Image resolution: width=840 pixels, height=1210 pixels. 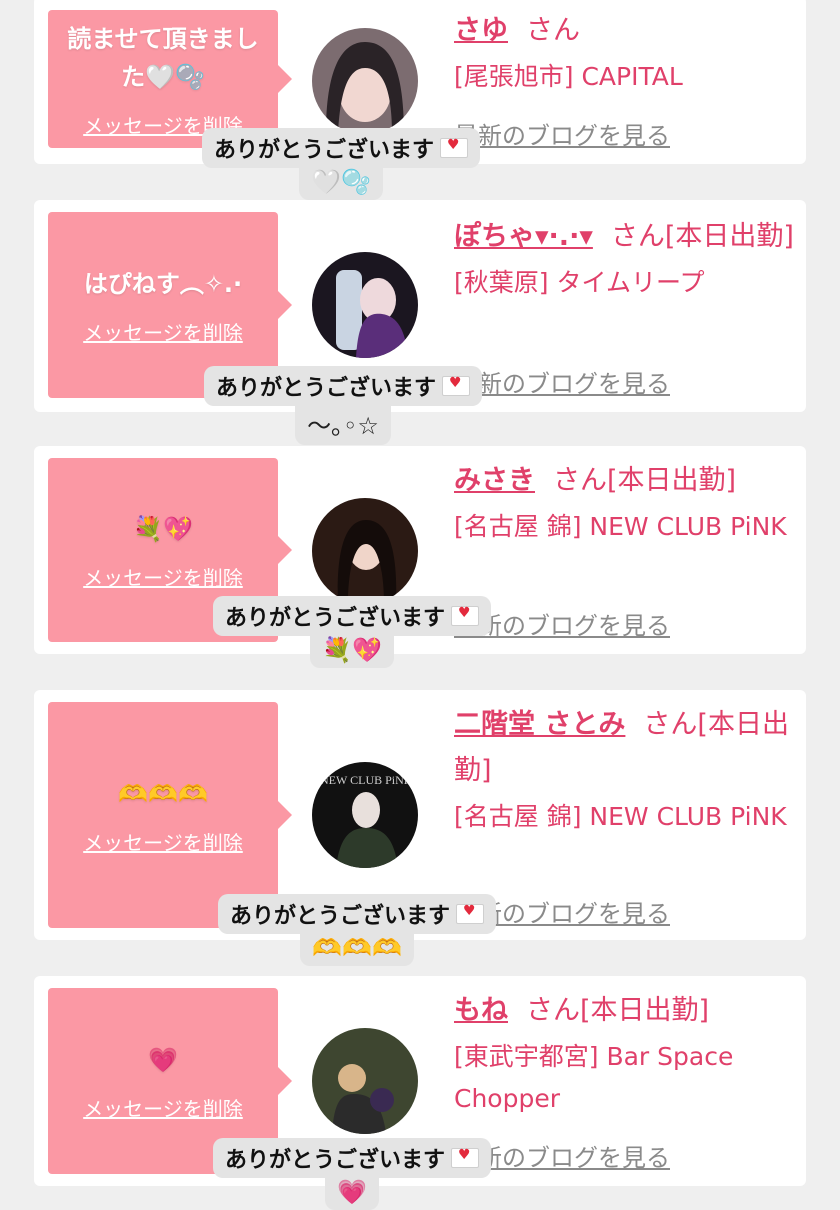 I want to click on reaction-badge: ありがとうございます 💗, so click(x=352, y=1174).